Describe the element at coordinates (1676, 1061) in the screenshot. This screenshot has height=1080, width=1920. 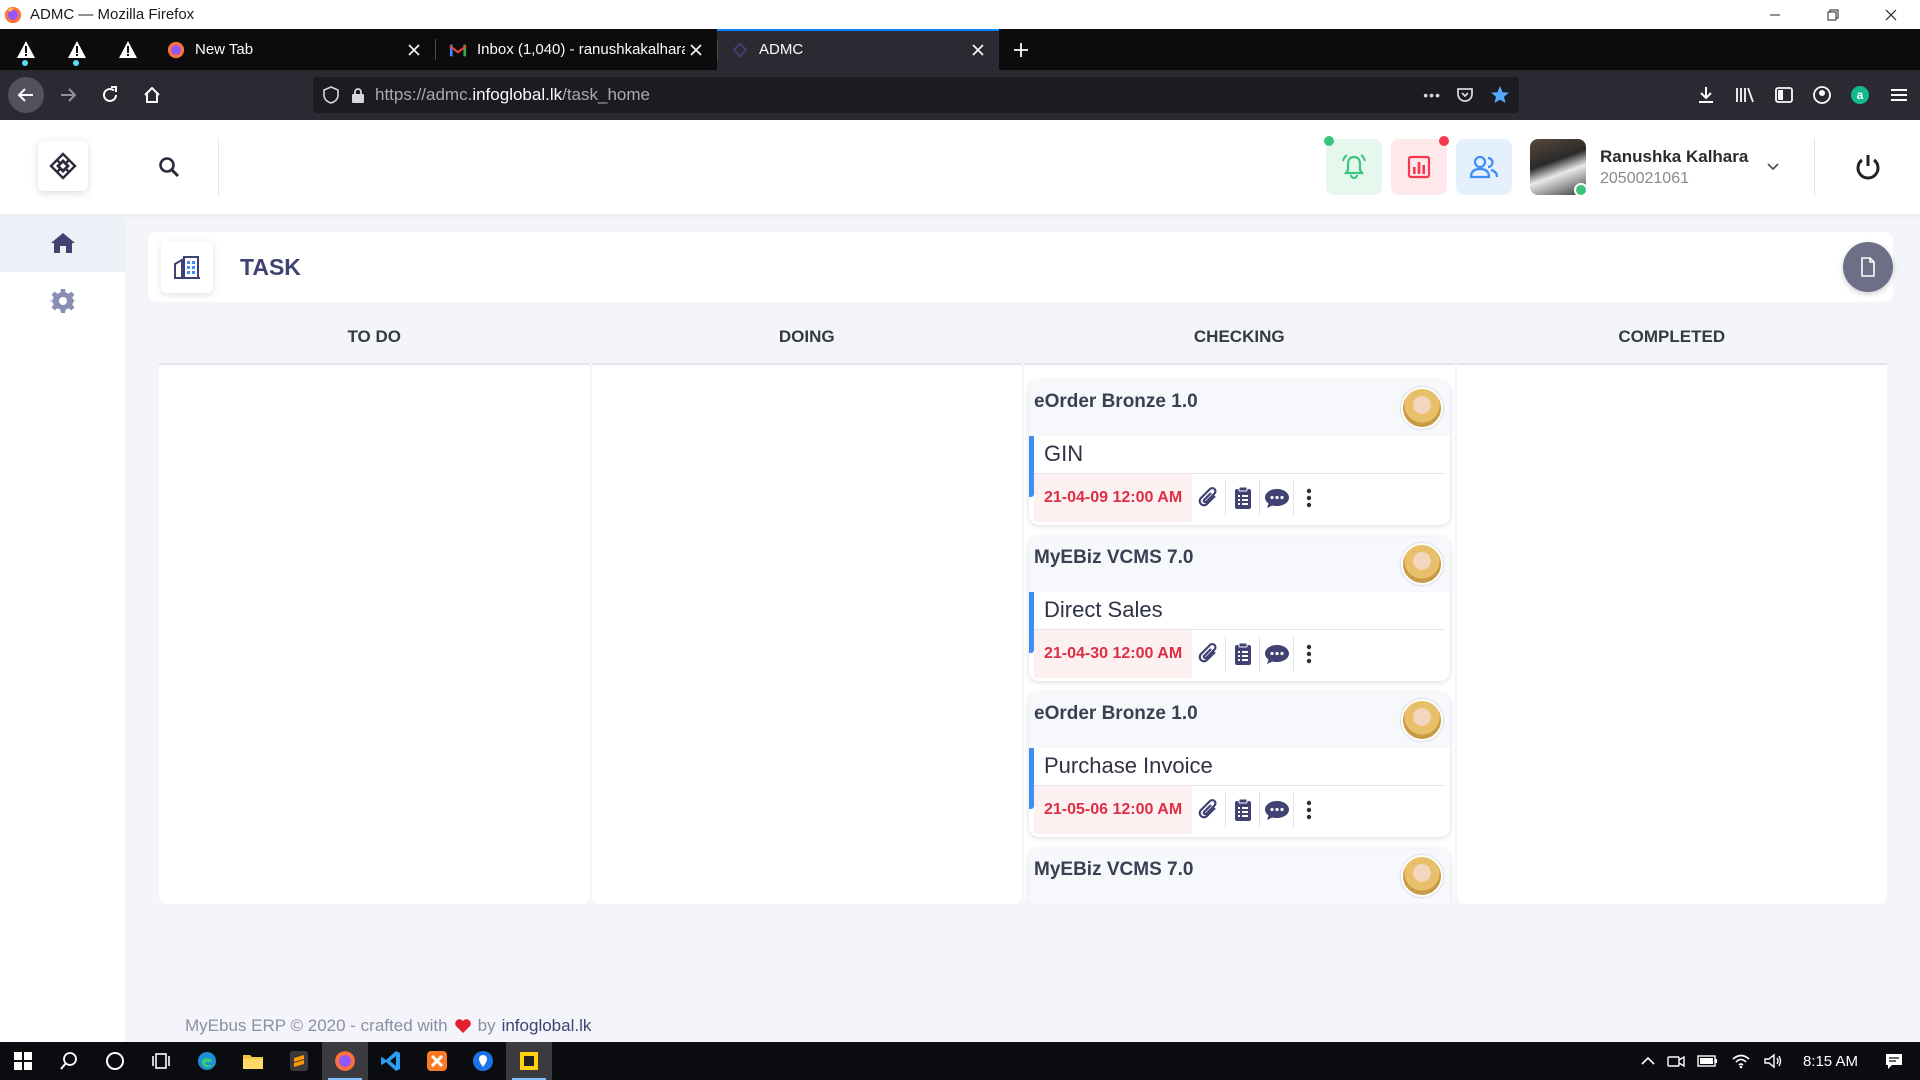
I see `meet-now-icon` at that location.